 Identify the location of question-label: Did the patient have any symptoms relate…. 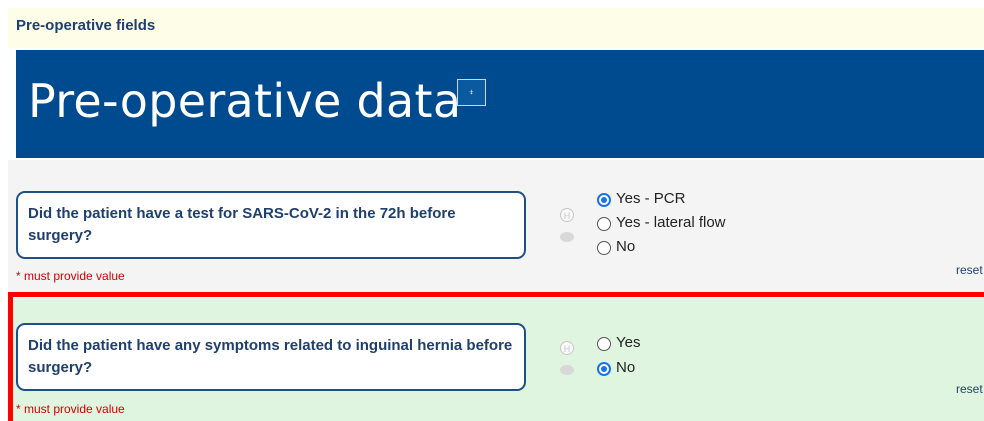
(271, 357).